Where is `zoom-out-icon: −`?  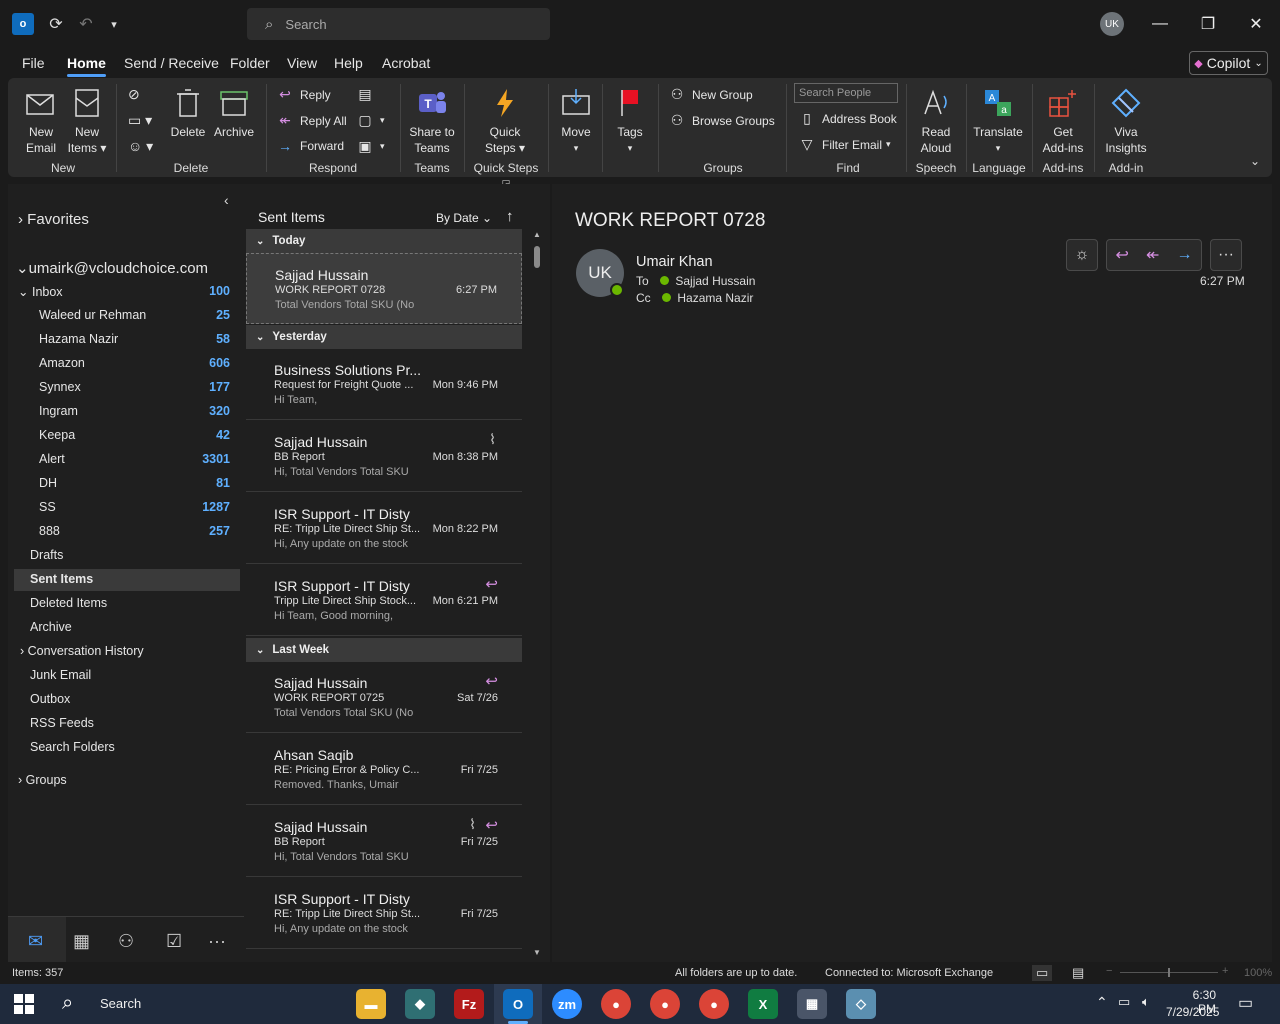 zoom-out-icon: − is located at coordinates (1109, 971).